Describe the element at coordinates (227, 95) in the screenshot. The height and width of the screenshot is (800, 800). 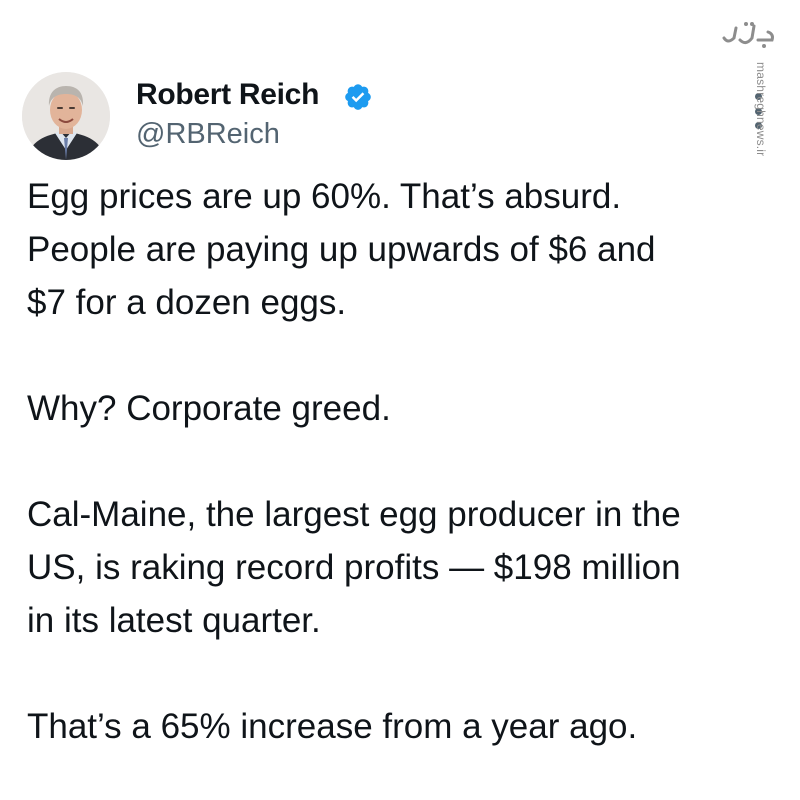
I see `author-display-name: Robert Reich` at that location.